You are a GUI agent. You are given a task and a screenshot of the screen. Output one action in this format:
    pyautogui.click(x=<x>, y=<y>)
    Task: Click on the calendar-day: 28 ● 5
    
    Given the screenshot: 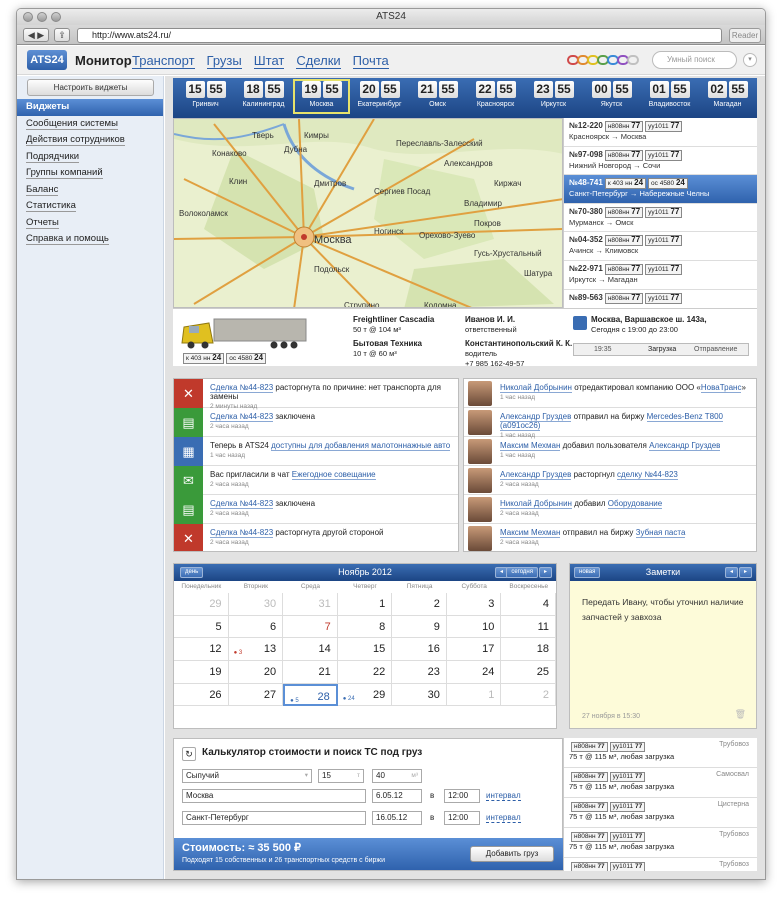 What is the action you would take?
    pyautogui.click(x=310, y=695)
    